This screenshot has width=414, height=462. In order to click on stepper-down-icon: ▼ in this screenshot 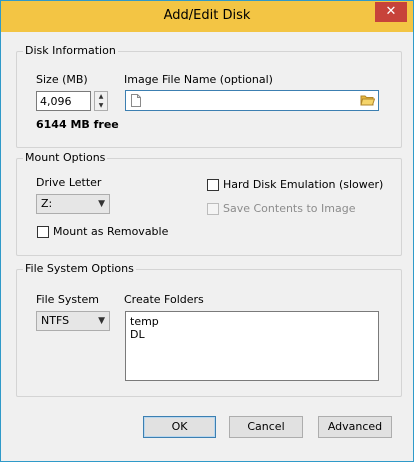, I will do `click(101, 105)`.